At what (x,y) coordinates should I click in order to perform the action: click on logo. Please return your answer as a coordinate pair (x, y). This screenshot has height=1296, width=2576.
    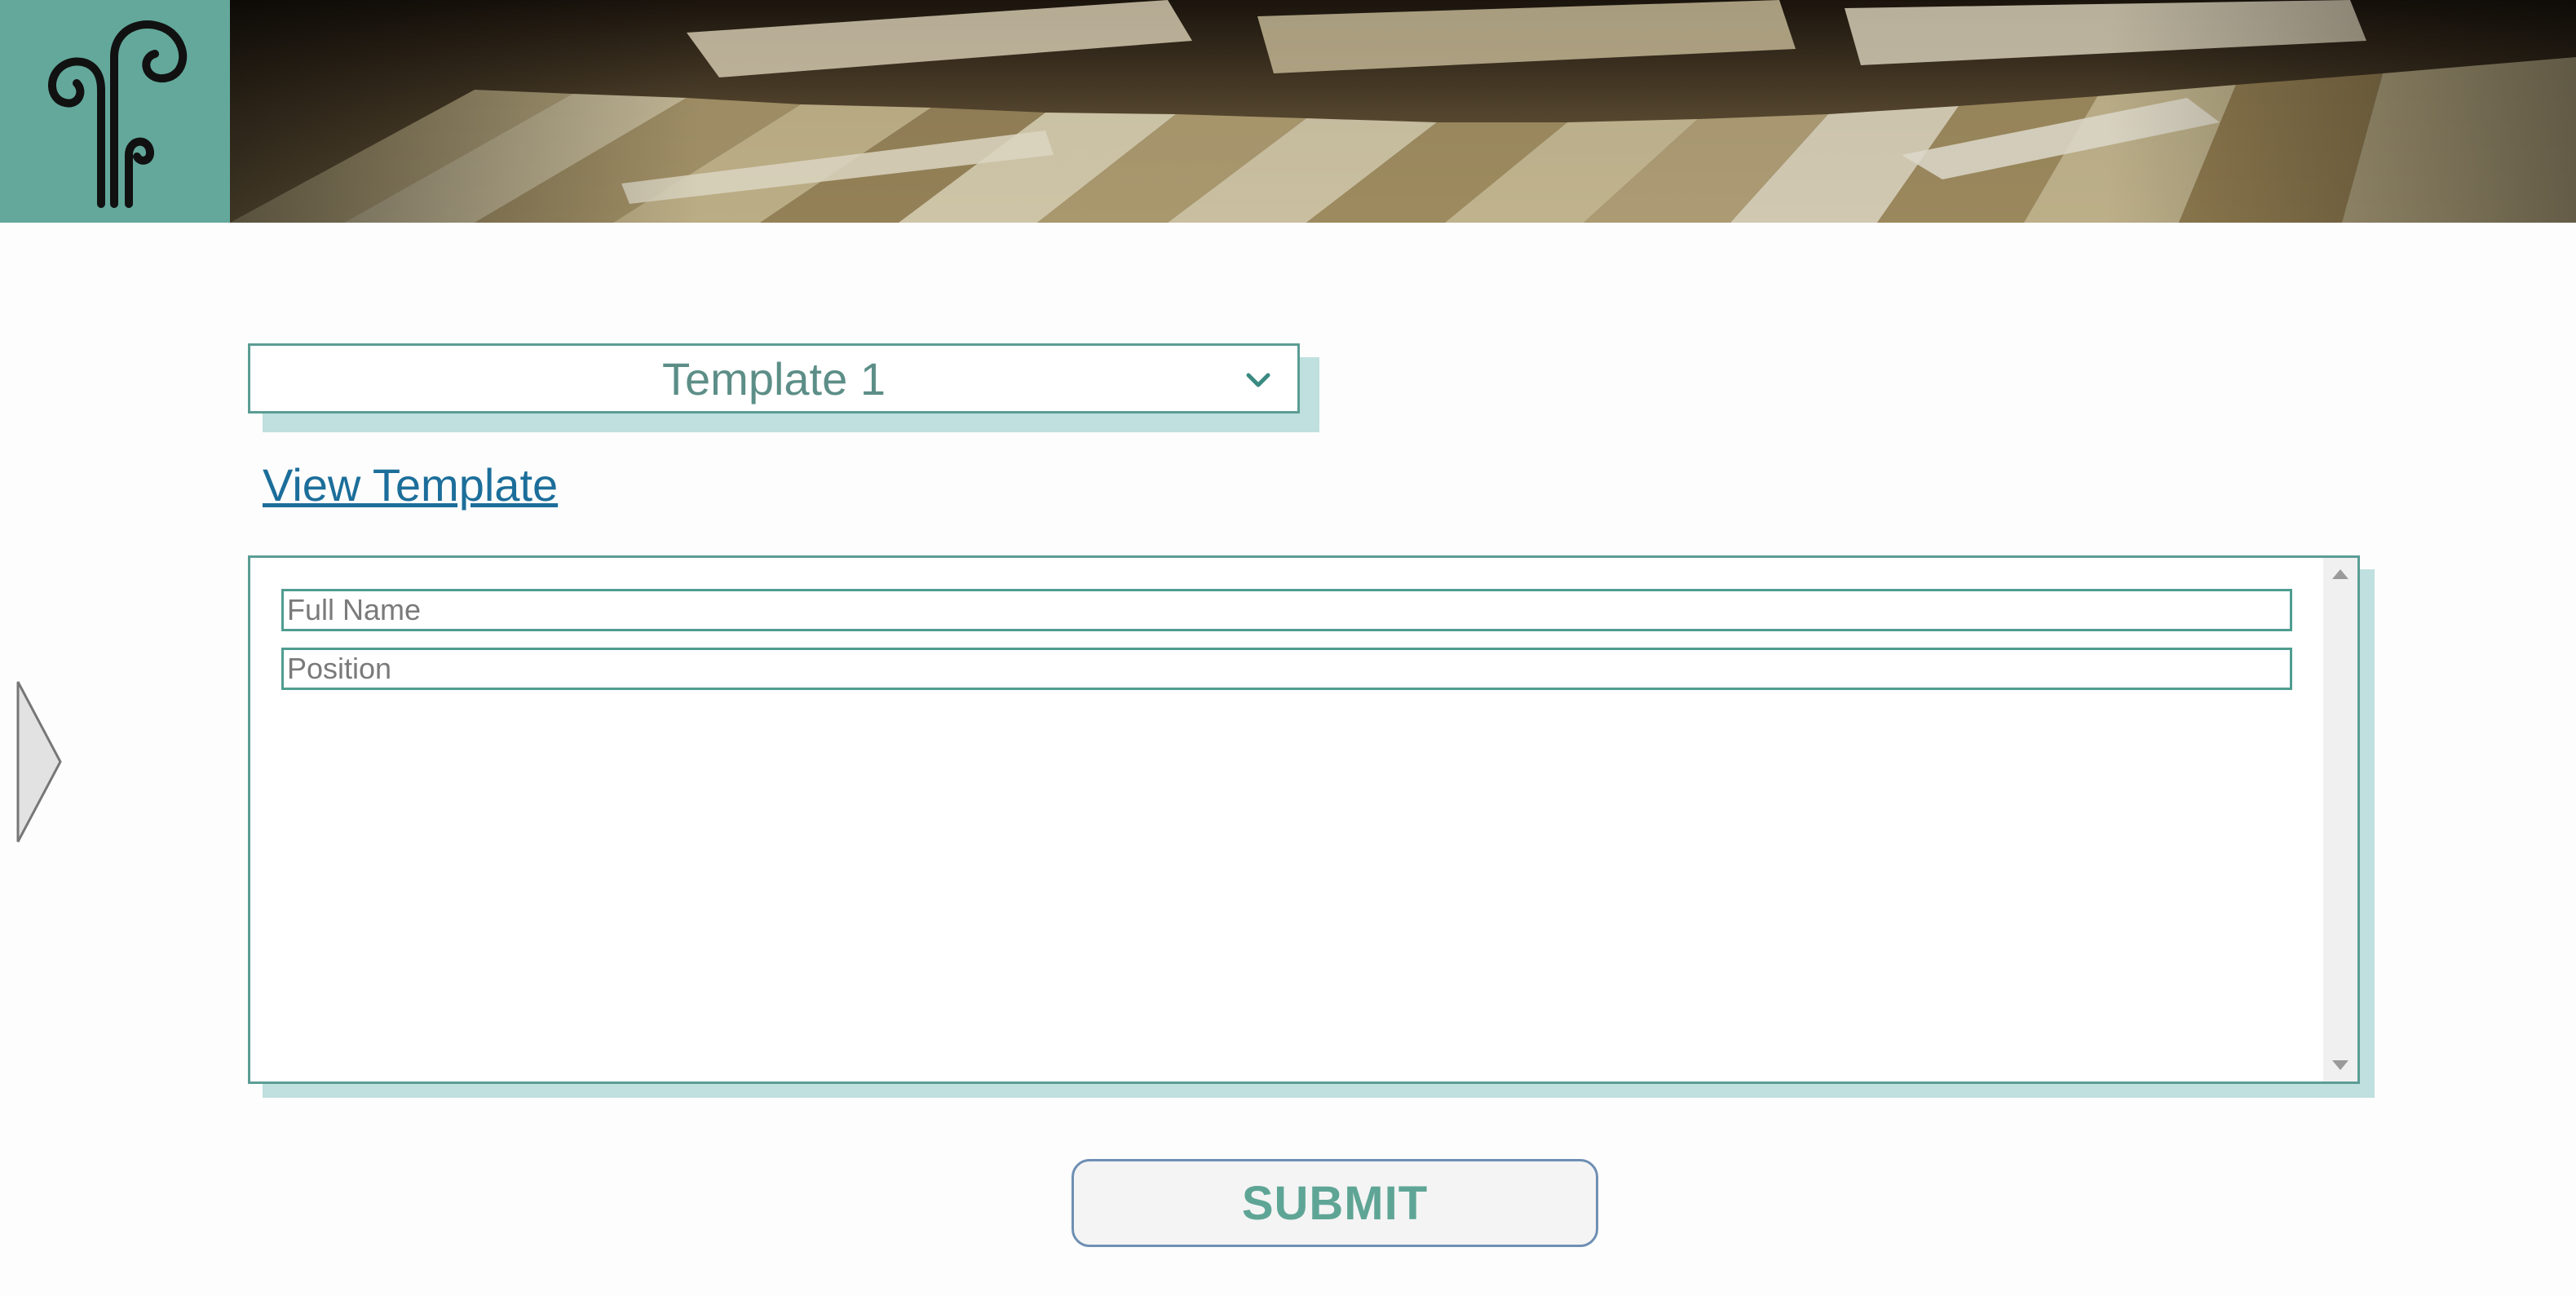
    Looking at the image, I should click on (115, 112).